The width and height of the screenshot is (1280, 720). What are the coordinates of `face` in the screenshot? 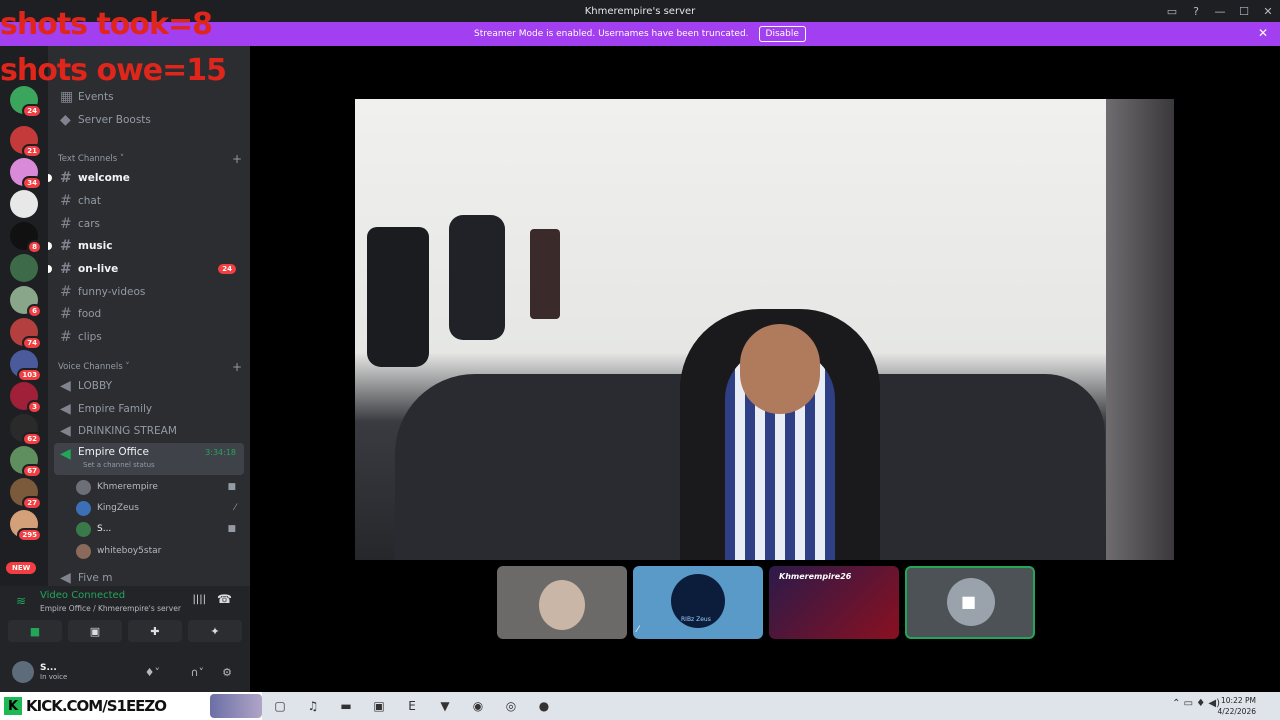 It's located at (780, 369).